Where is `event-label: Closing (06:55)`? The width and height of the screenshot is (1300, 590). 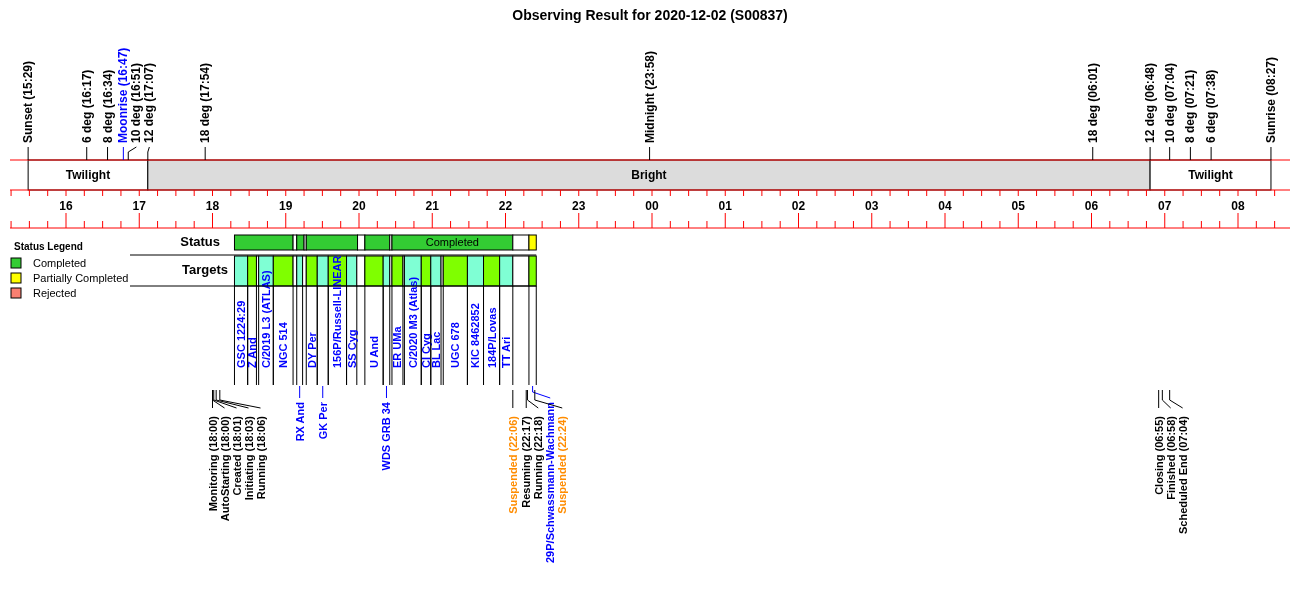 event-label: Closing (06:55) is located at coordinates (1158, 455).